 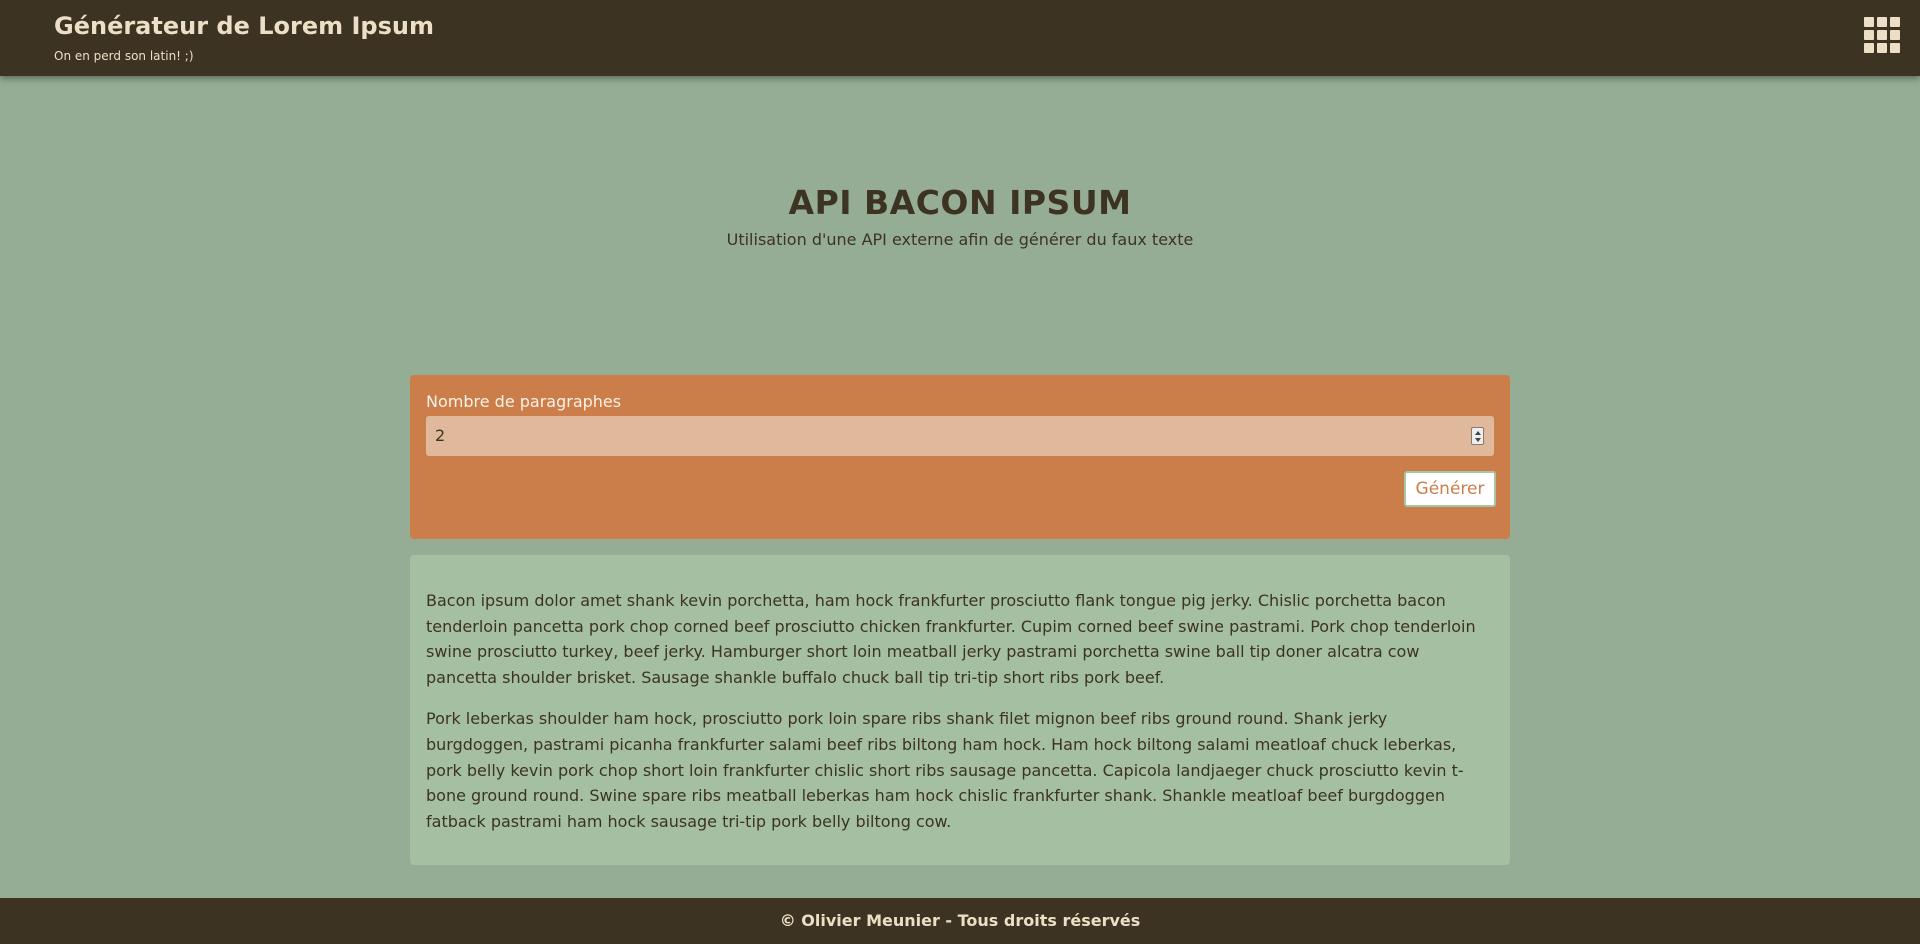 I want to click on paragraph-count-input: 2, so click(x=960, y=436).